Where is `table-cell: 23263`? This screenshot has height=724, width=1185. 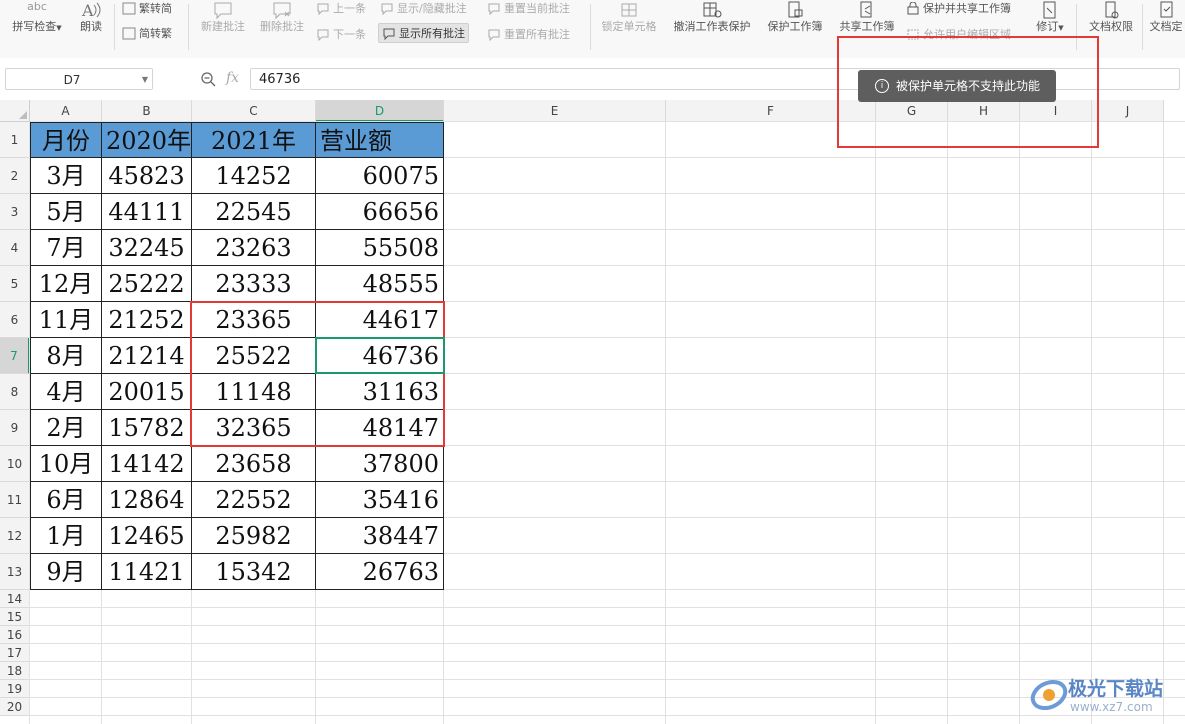
table-cell: 23263 is located at coordinates (254, 248).